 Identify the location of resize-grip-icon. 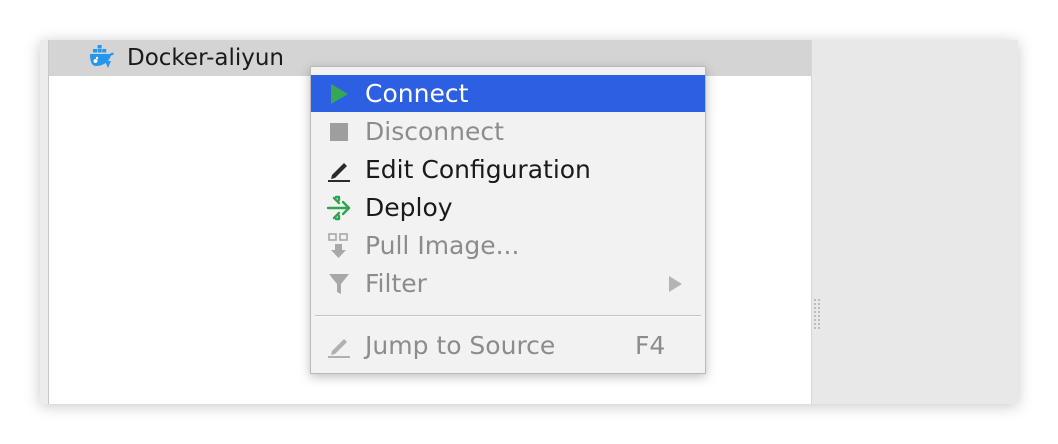
(817, 314).